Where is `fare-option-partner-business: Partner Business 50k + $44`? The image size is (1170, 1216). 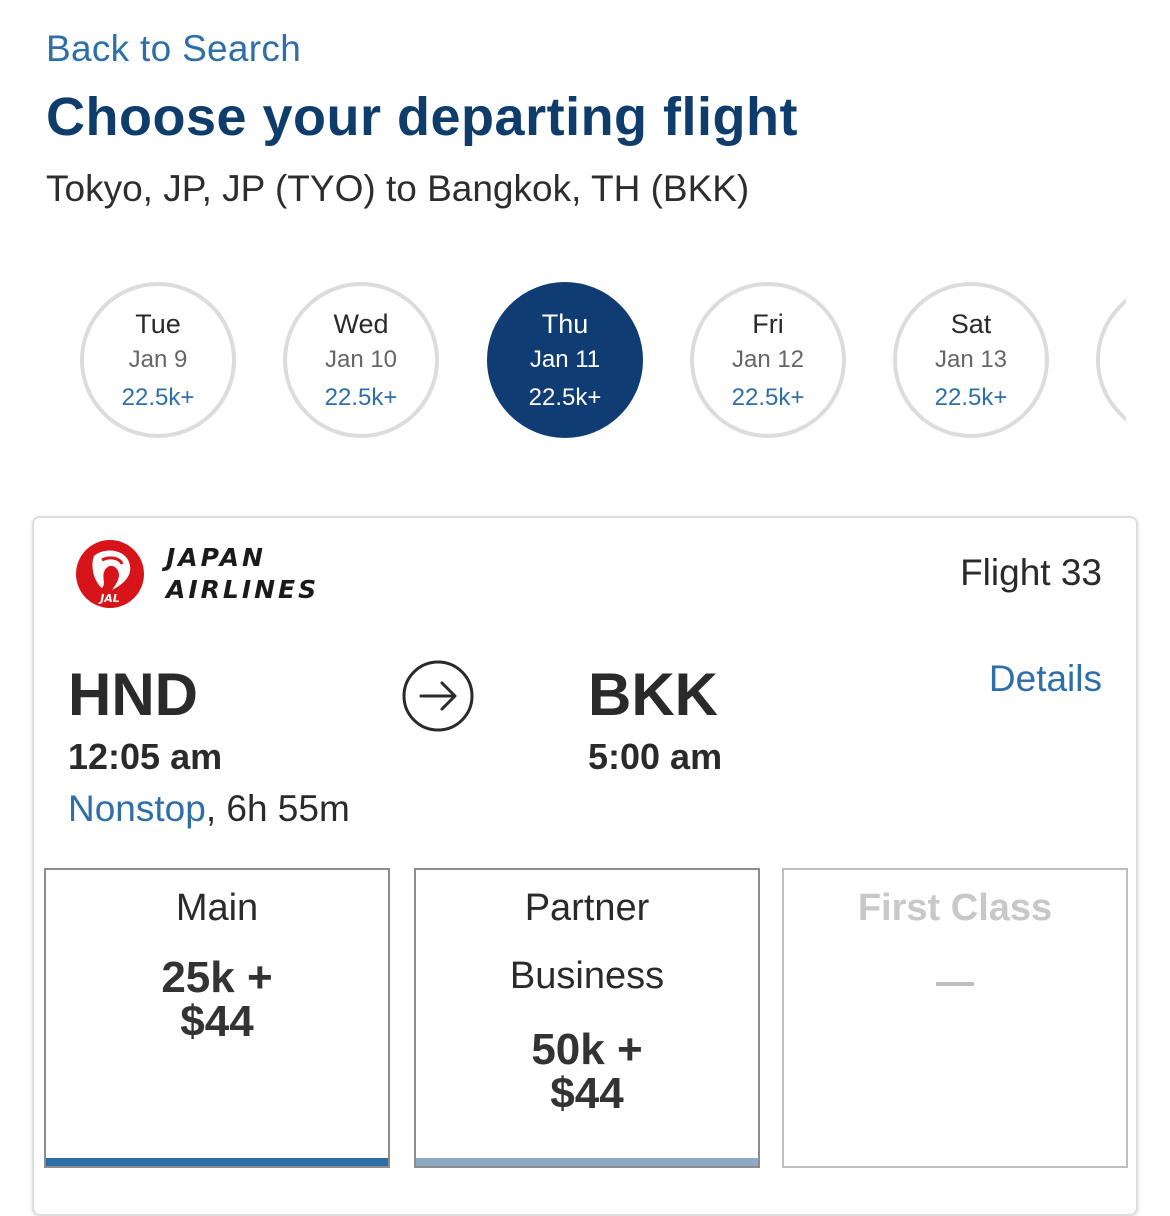 fare-option-partner-business: Partner Business 50k + $44 is located at coordinates (587, 1018).